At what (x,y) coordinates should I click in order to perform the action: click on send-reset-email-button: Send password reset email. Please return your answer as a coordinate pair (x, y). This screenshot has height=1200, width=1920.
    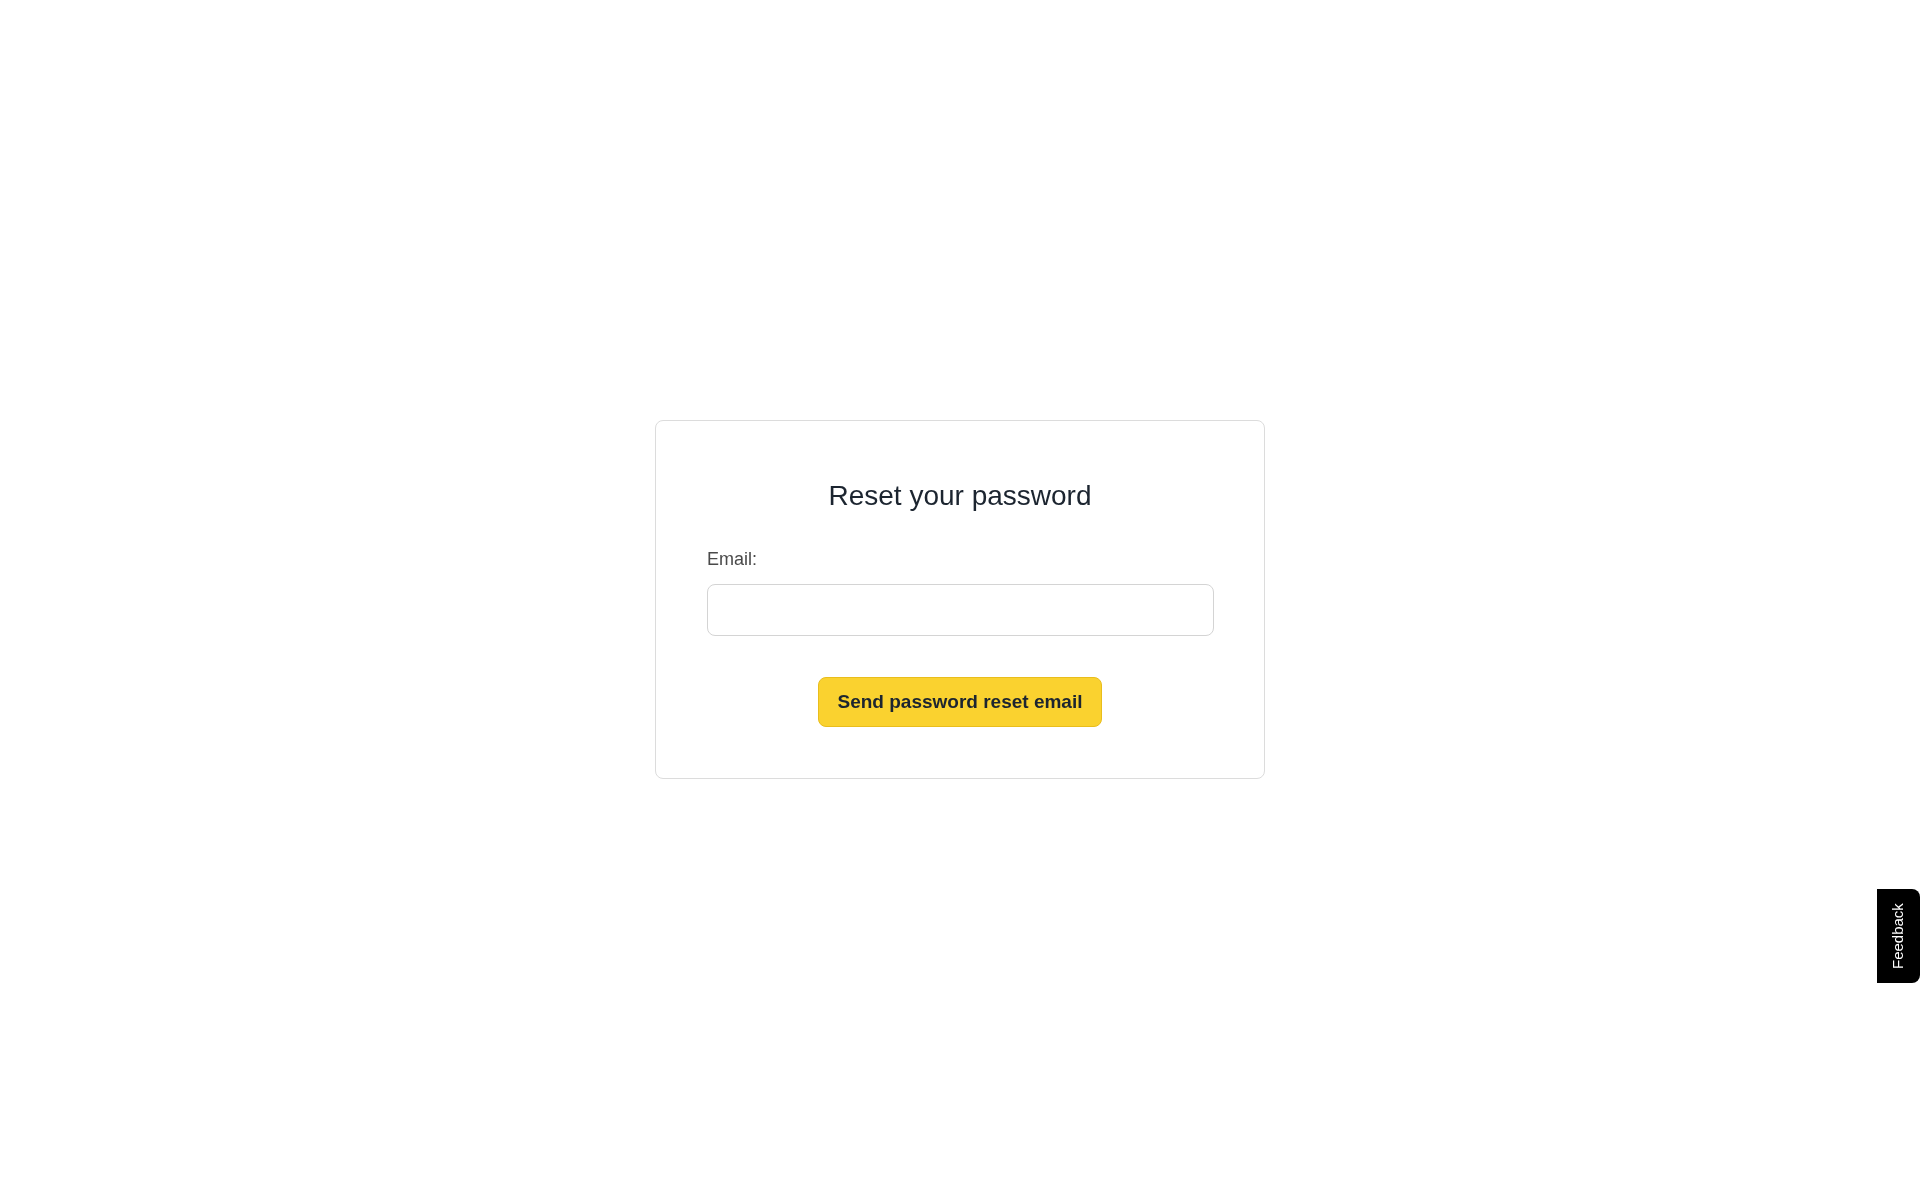
    Looking at the image, I should click on (960, 702).